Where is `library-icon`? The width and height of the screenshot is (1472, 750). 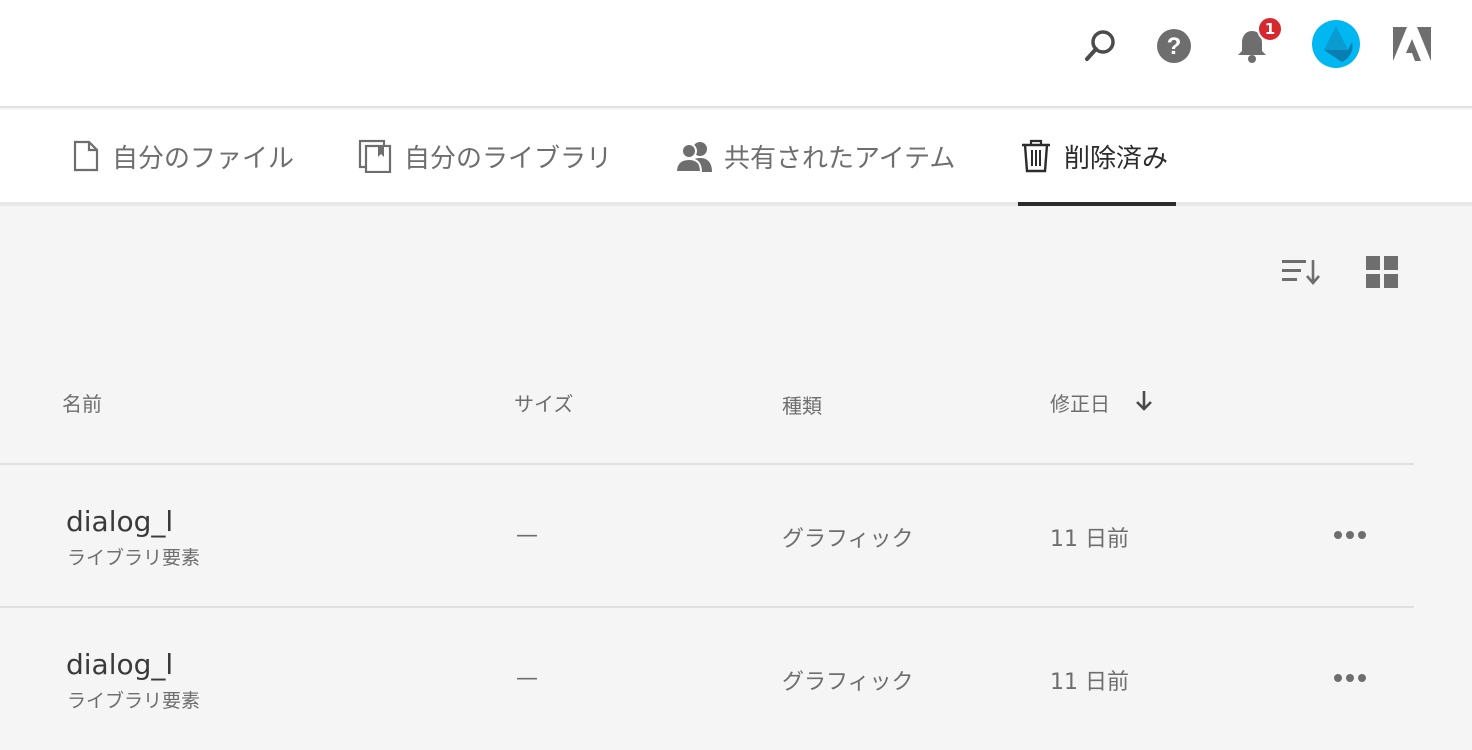 library-icon is located at coordinates (375, 156).